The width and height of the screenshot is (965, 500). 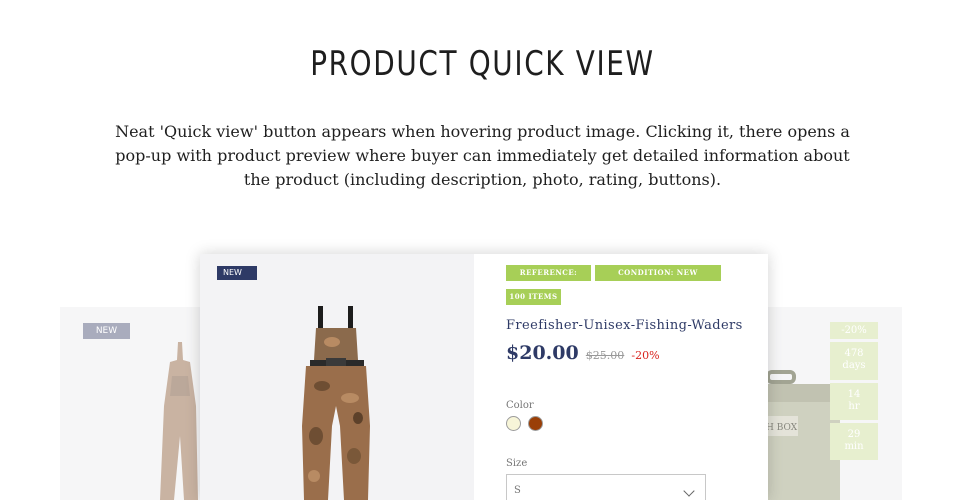 What do you see at coordinates (106, 331) in the screenshot?
I see `background-new-badge: NEW` at bounding box center [106, 331].